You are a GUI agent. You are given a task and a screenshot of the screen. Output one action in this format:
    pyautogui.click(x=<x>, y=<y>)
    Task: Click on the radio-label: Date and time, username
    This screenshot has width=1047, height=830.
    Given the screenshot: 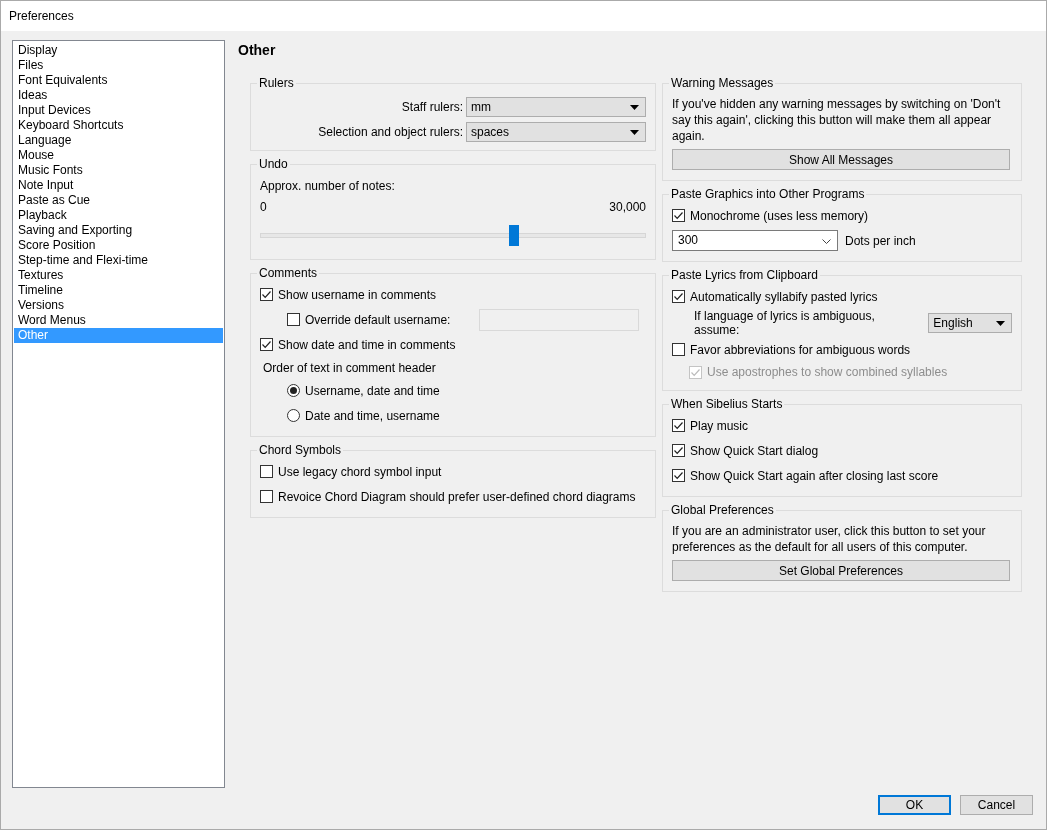 What is the action you would take?
    pyautogui.click(x=372, y=415)
    